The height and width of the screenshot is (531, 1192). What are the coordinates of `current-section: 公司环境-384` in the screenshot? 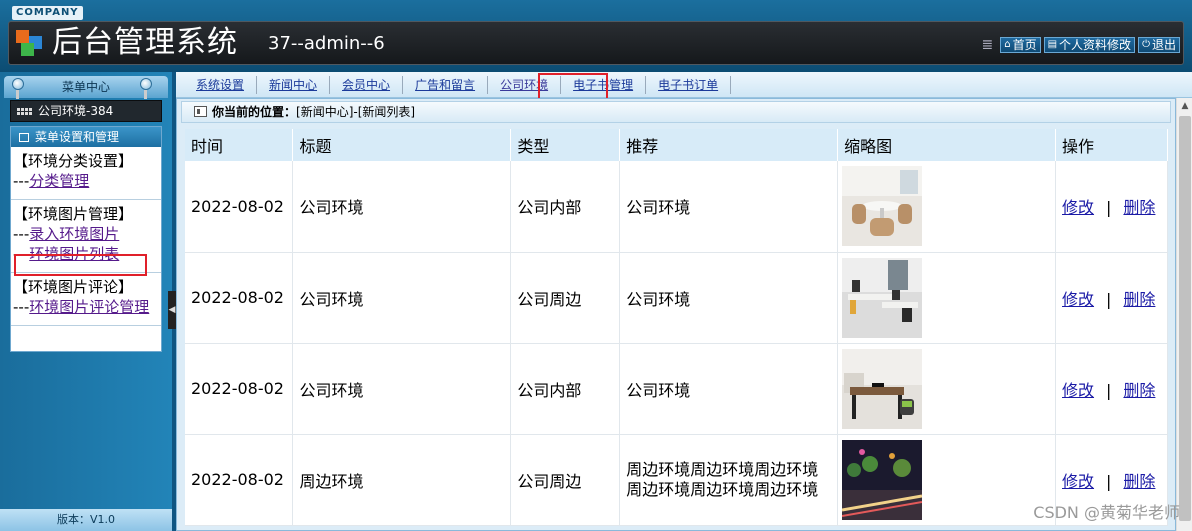 It's located at (86, 111).